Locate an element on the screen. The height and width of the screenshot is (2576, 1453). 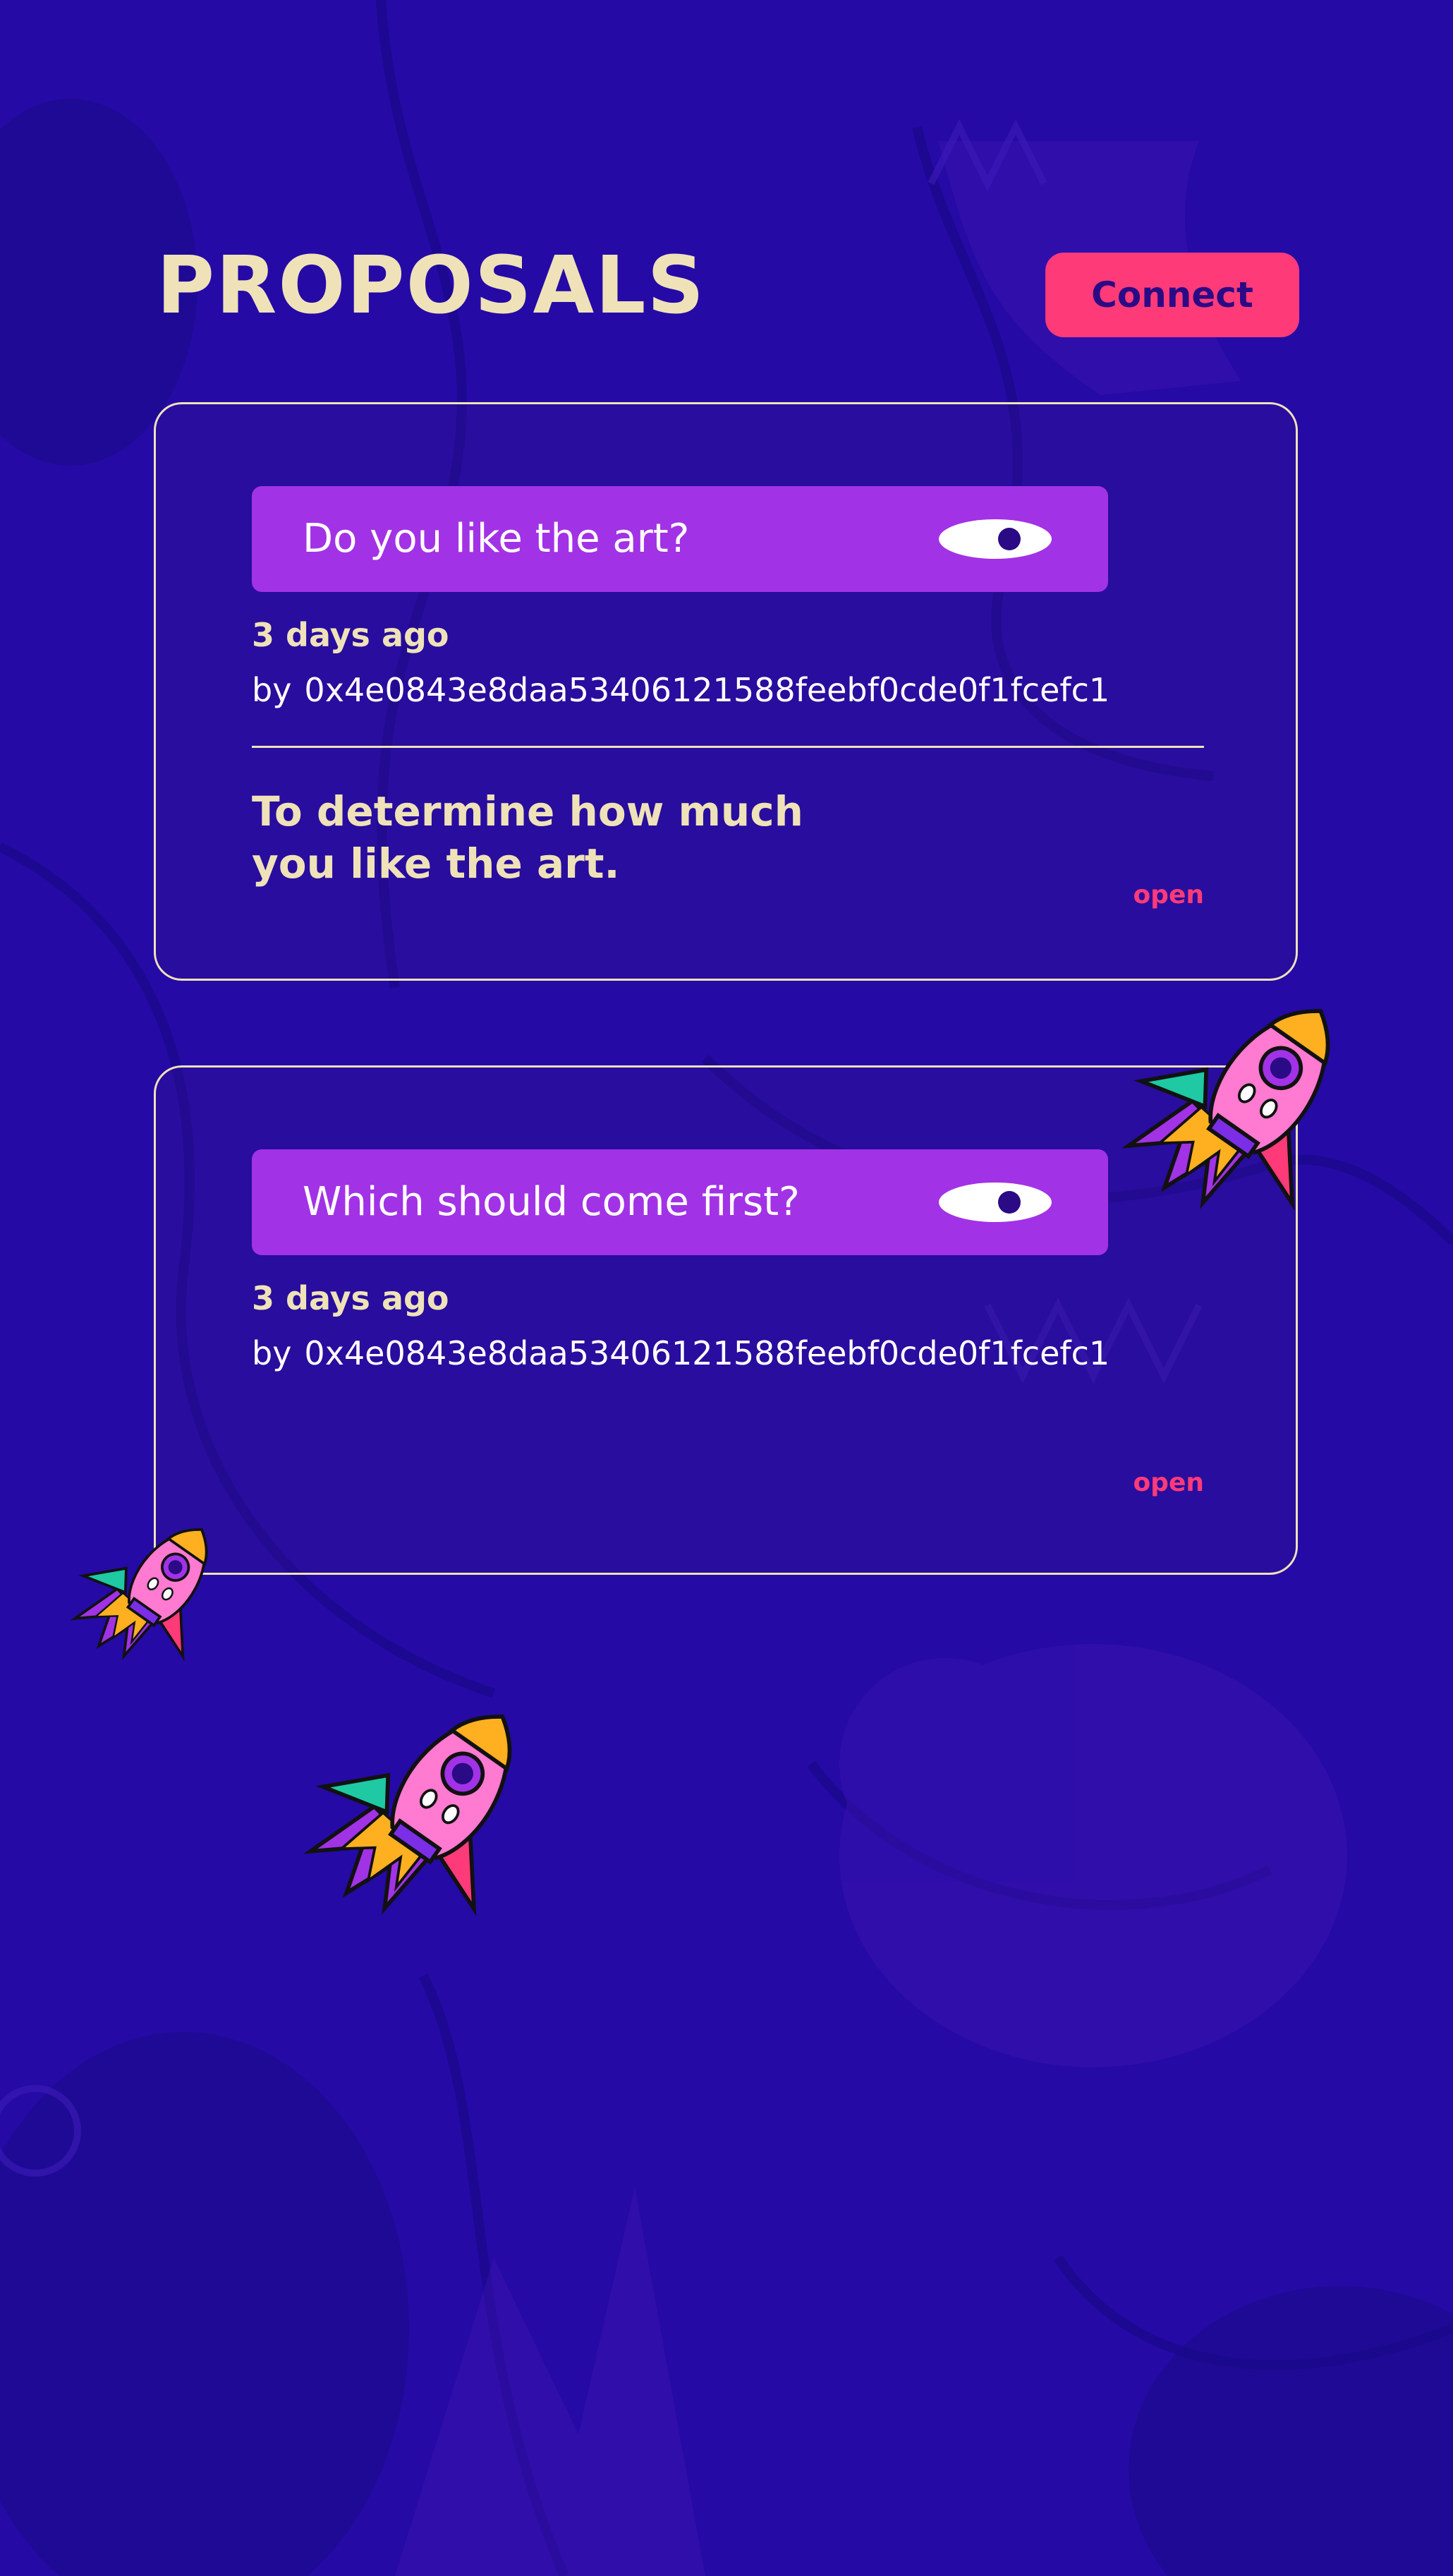
proposal-question-bar: Which should come first? is located at coordinates (680, 1202).